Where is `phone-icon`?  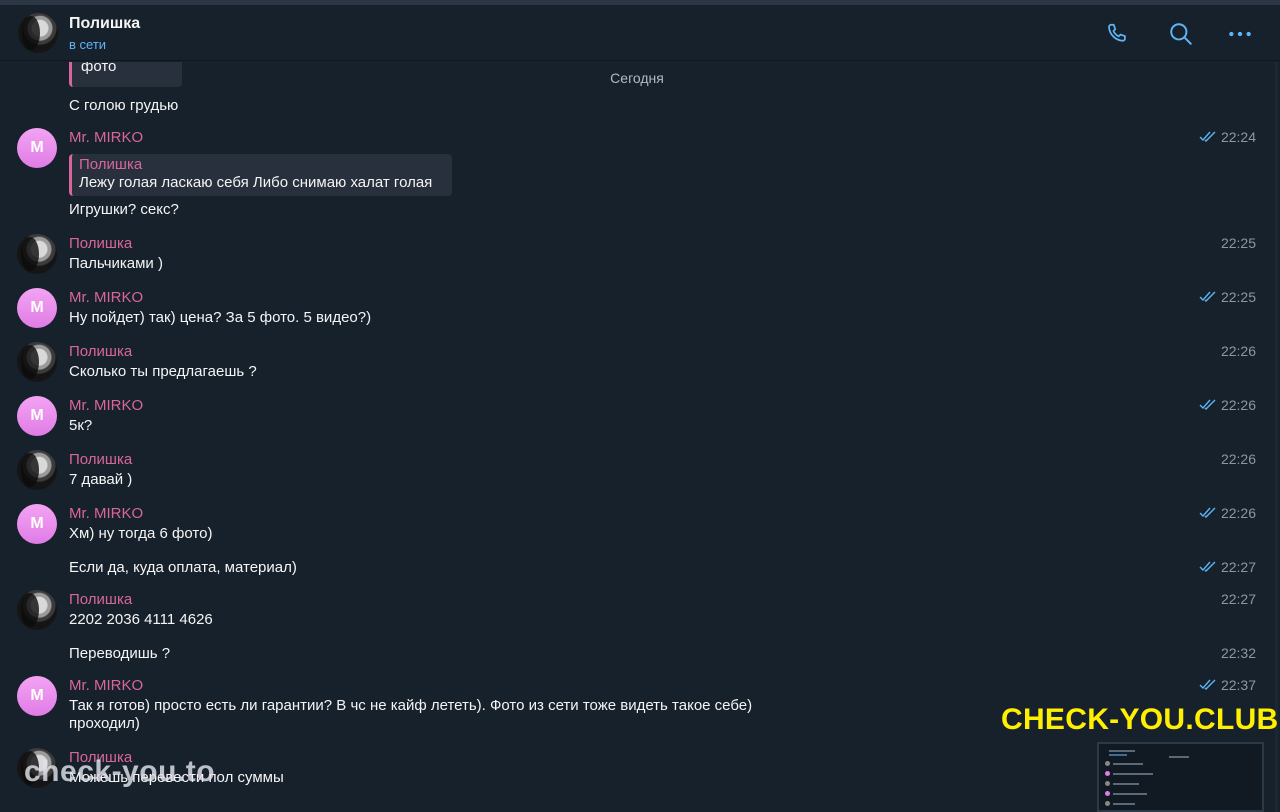 phone-icon is located at coordinates (1117, 32).